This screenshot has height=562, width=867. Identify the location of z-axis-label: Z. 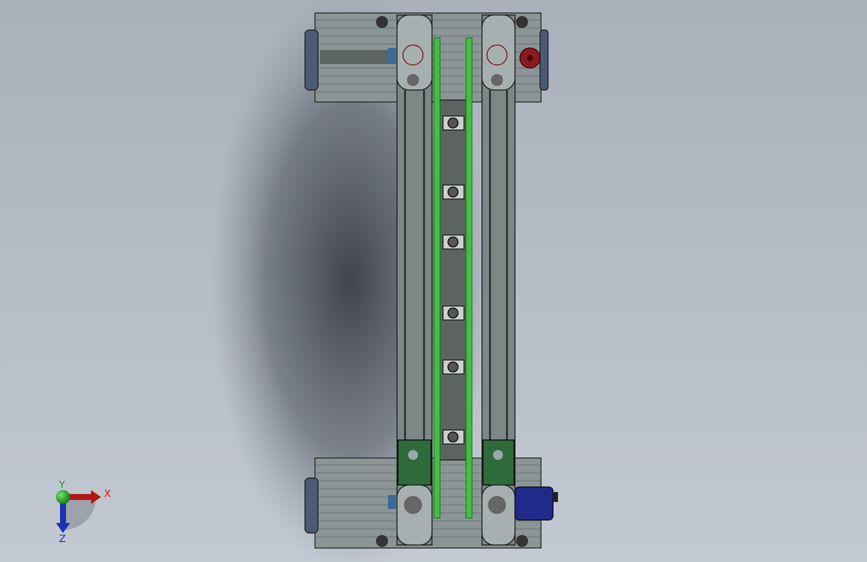
(62, 539).